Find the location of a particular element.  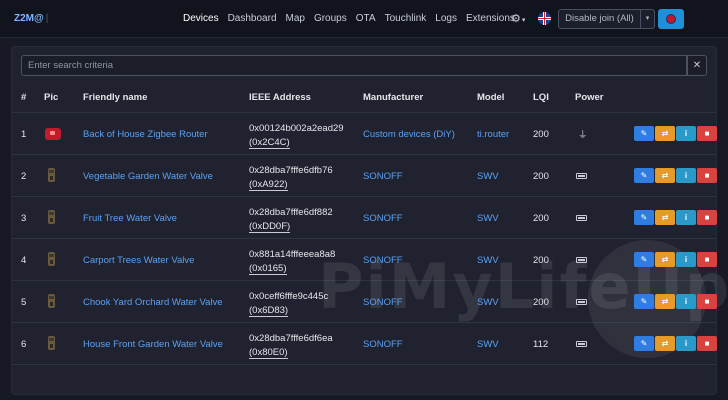

row-number: 6 is located at coordinates (24, 344).